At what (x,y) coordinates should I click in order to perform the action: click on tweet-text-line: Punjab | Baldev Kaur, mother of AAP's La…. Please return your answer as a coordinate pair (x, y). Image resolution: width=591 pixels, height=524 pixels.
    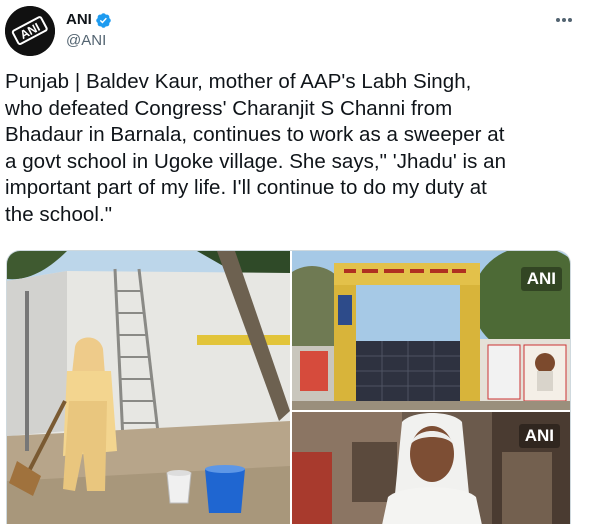
    Looking at the image, I should click on (238, 81).